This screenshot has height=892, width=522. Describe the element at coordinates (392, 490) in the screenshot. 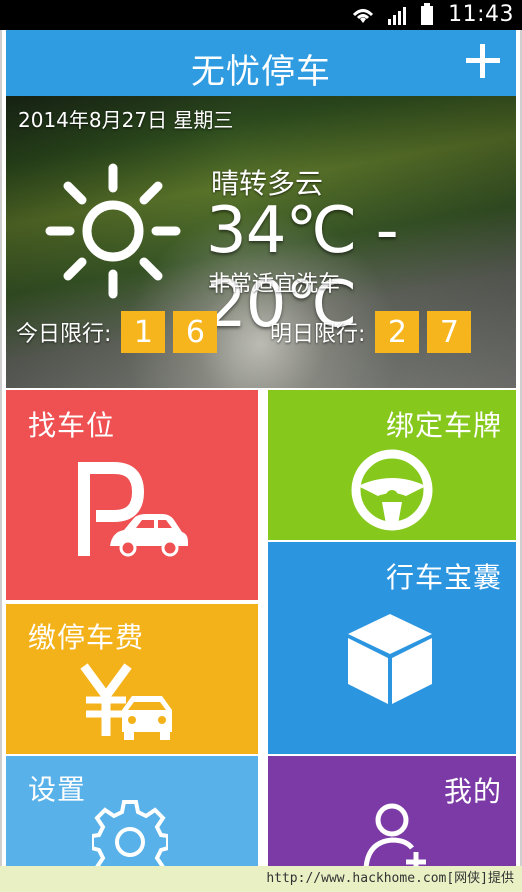

I see `steering-wheel-icon` at that location.